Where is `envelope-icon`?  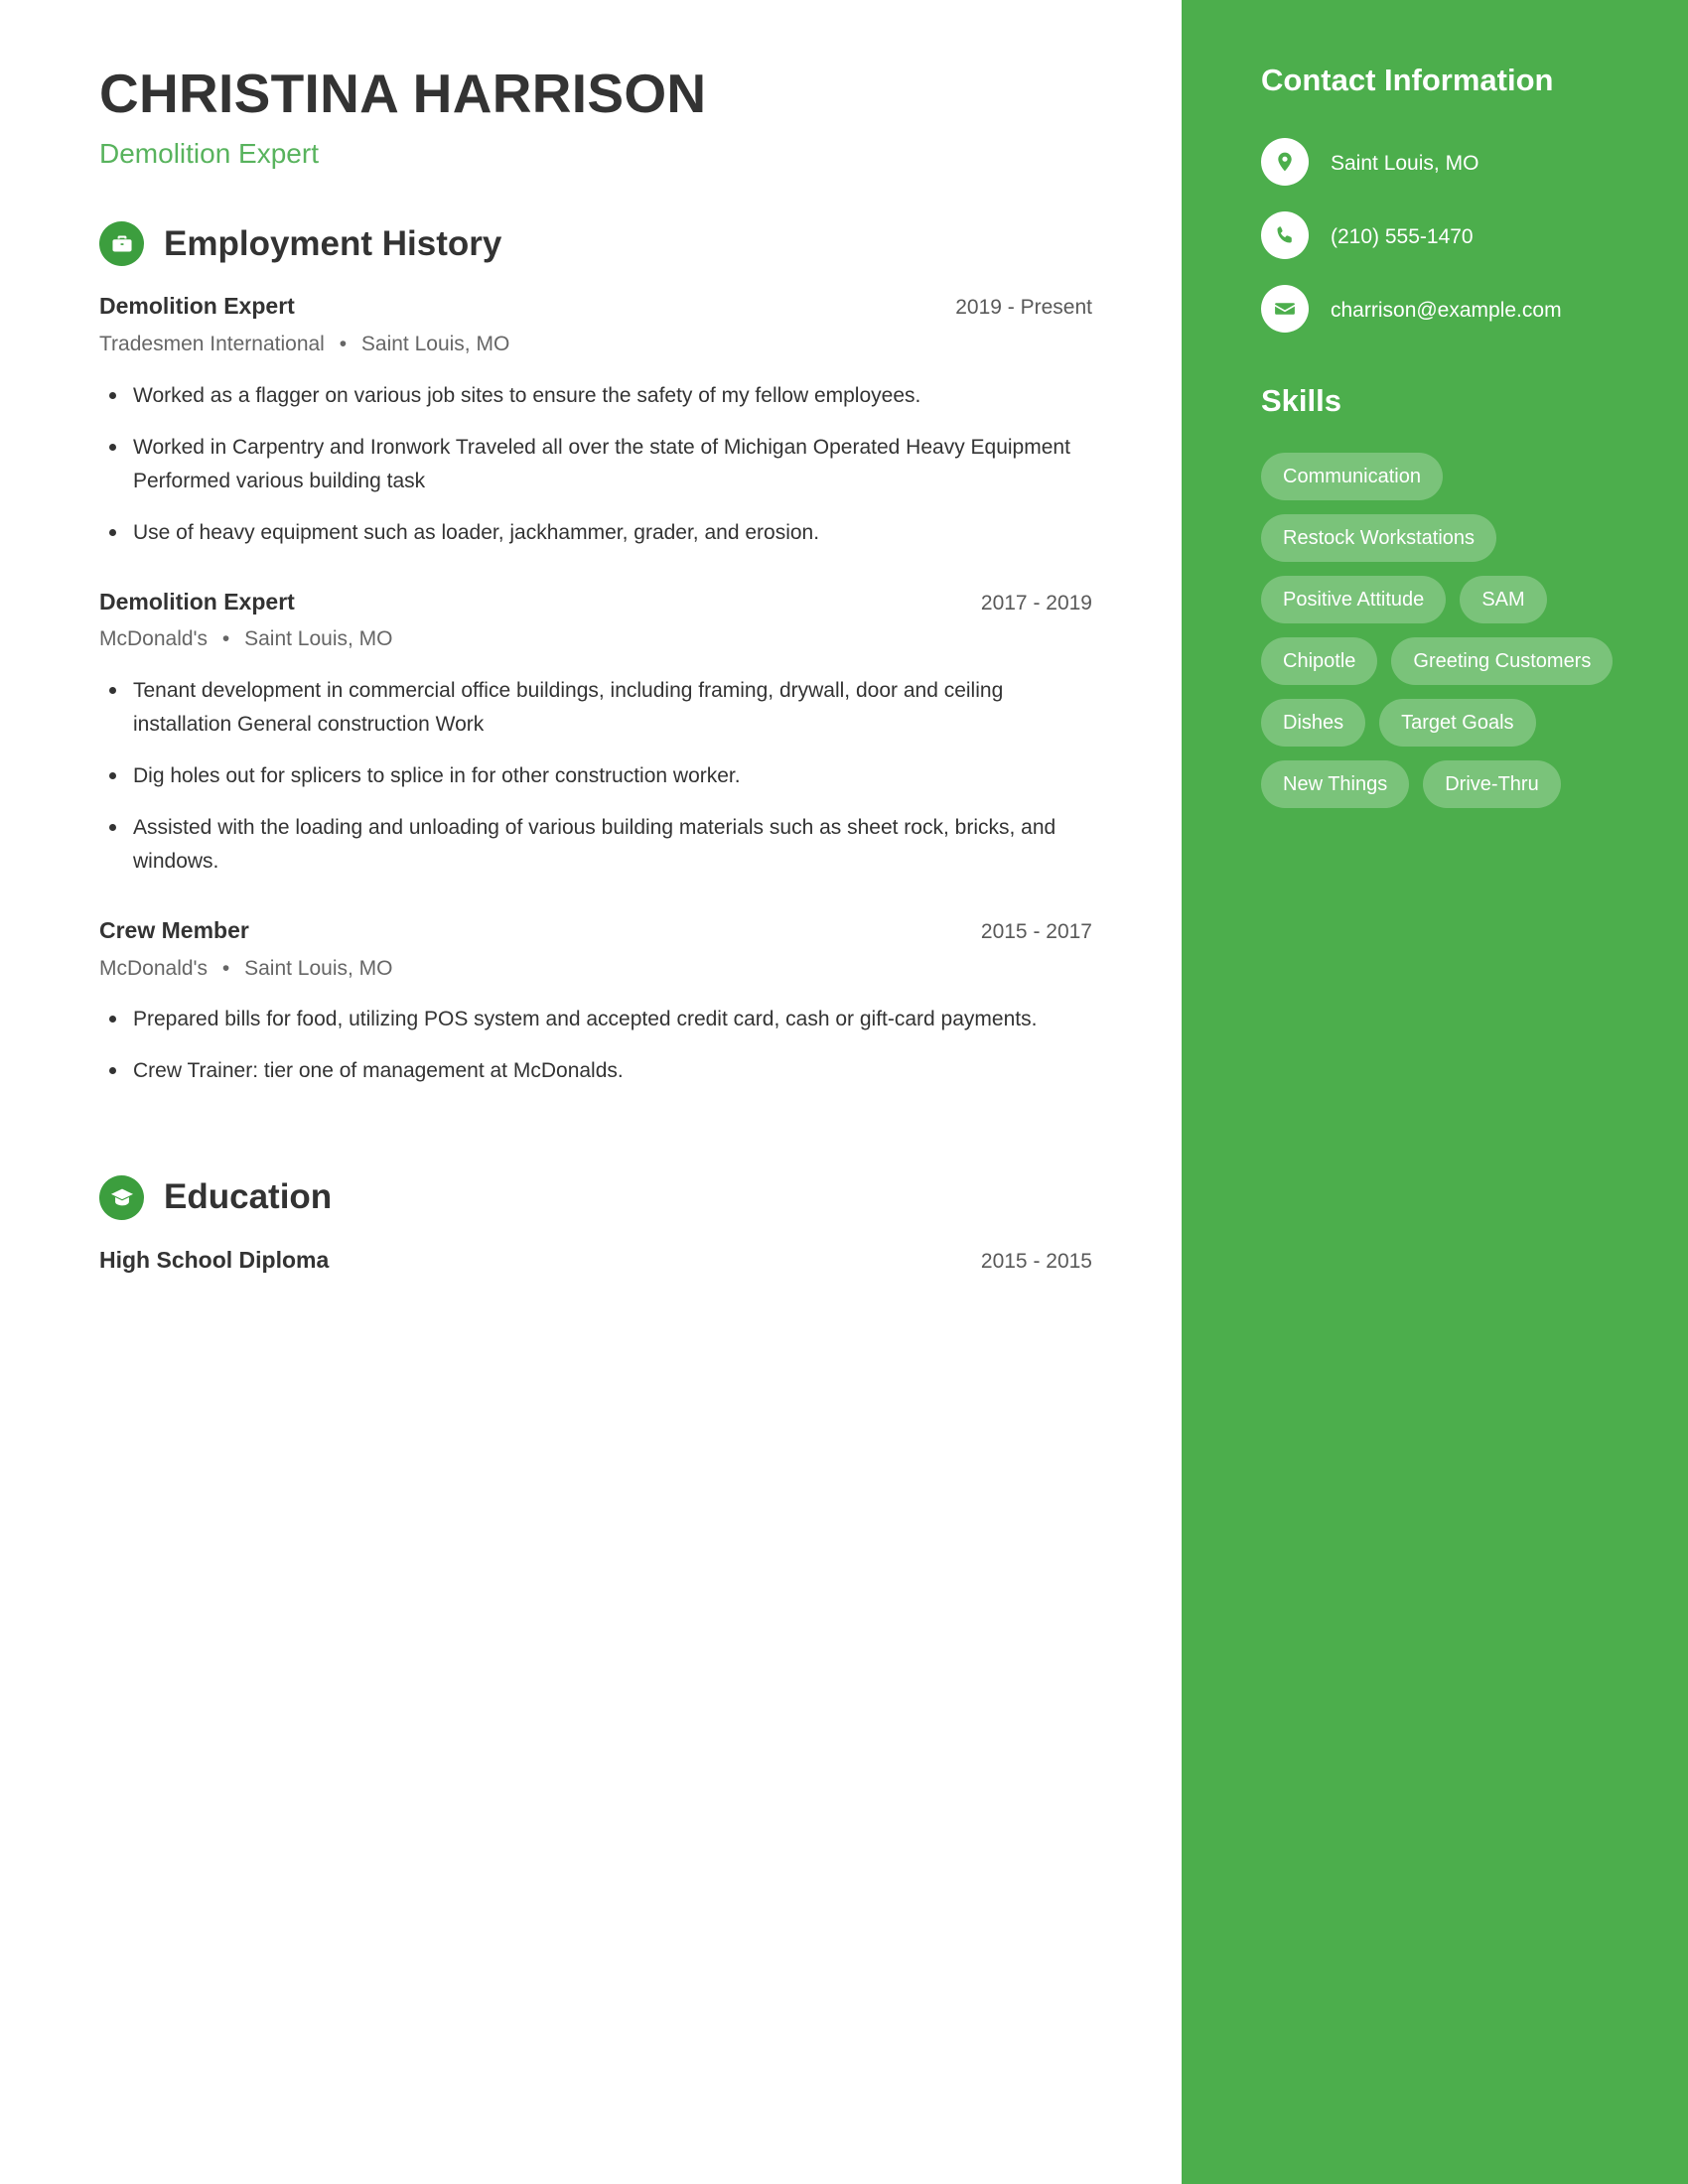
envelope-icon is located at coordinates (1285, 308).